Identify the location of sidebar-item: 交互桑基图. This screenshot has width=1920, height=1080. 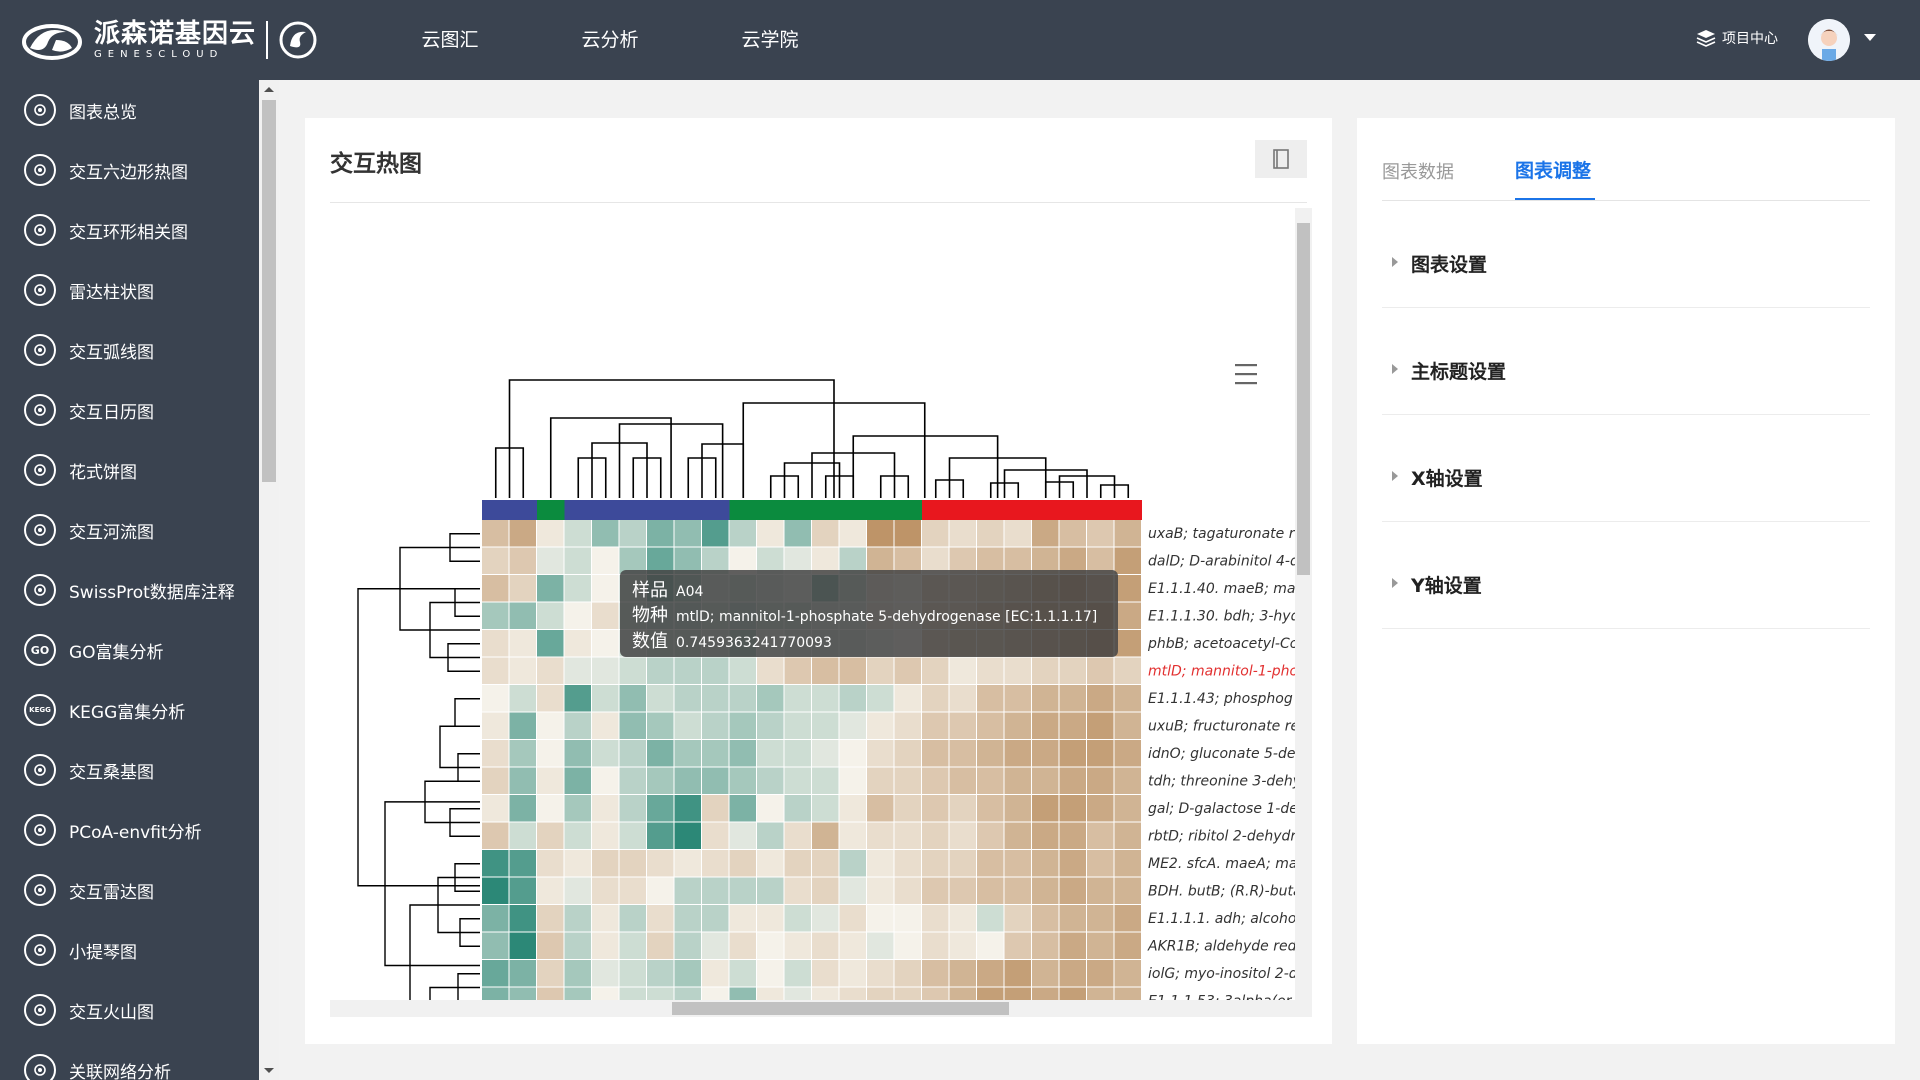
(129, 770).